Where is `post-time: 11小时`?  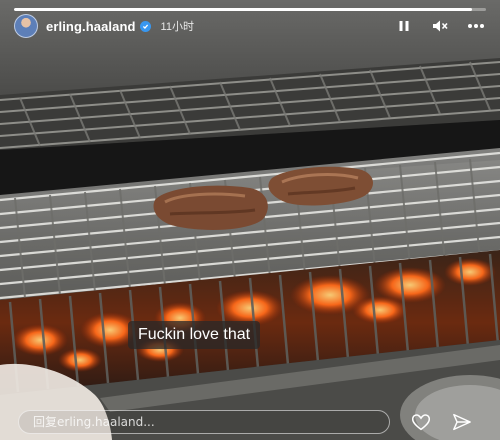 post-time: 11小时 is located at coordinates (177, 27).